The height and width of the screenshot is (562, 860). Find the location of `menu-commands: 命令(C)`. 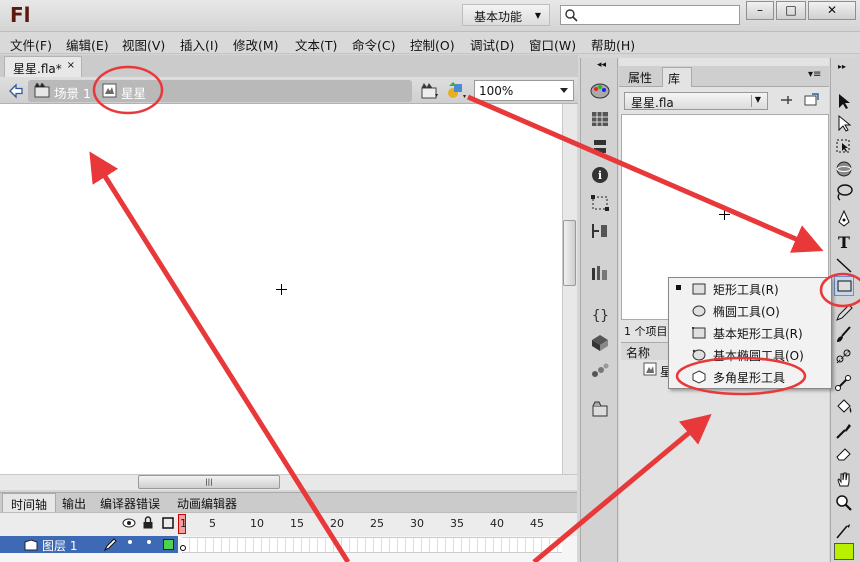

menu-commands: 命令(C) is located at coordinates (373, 44).